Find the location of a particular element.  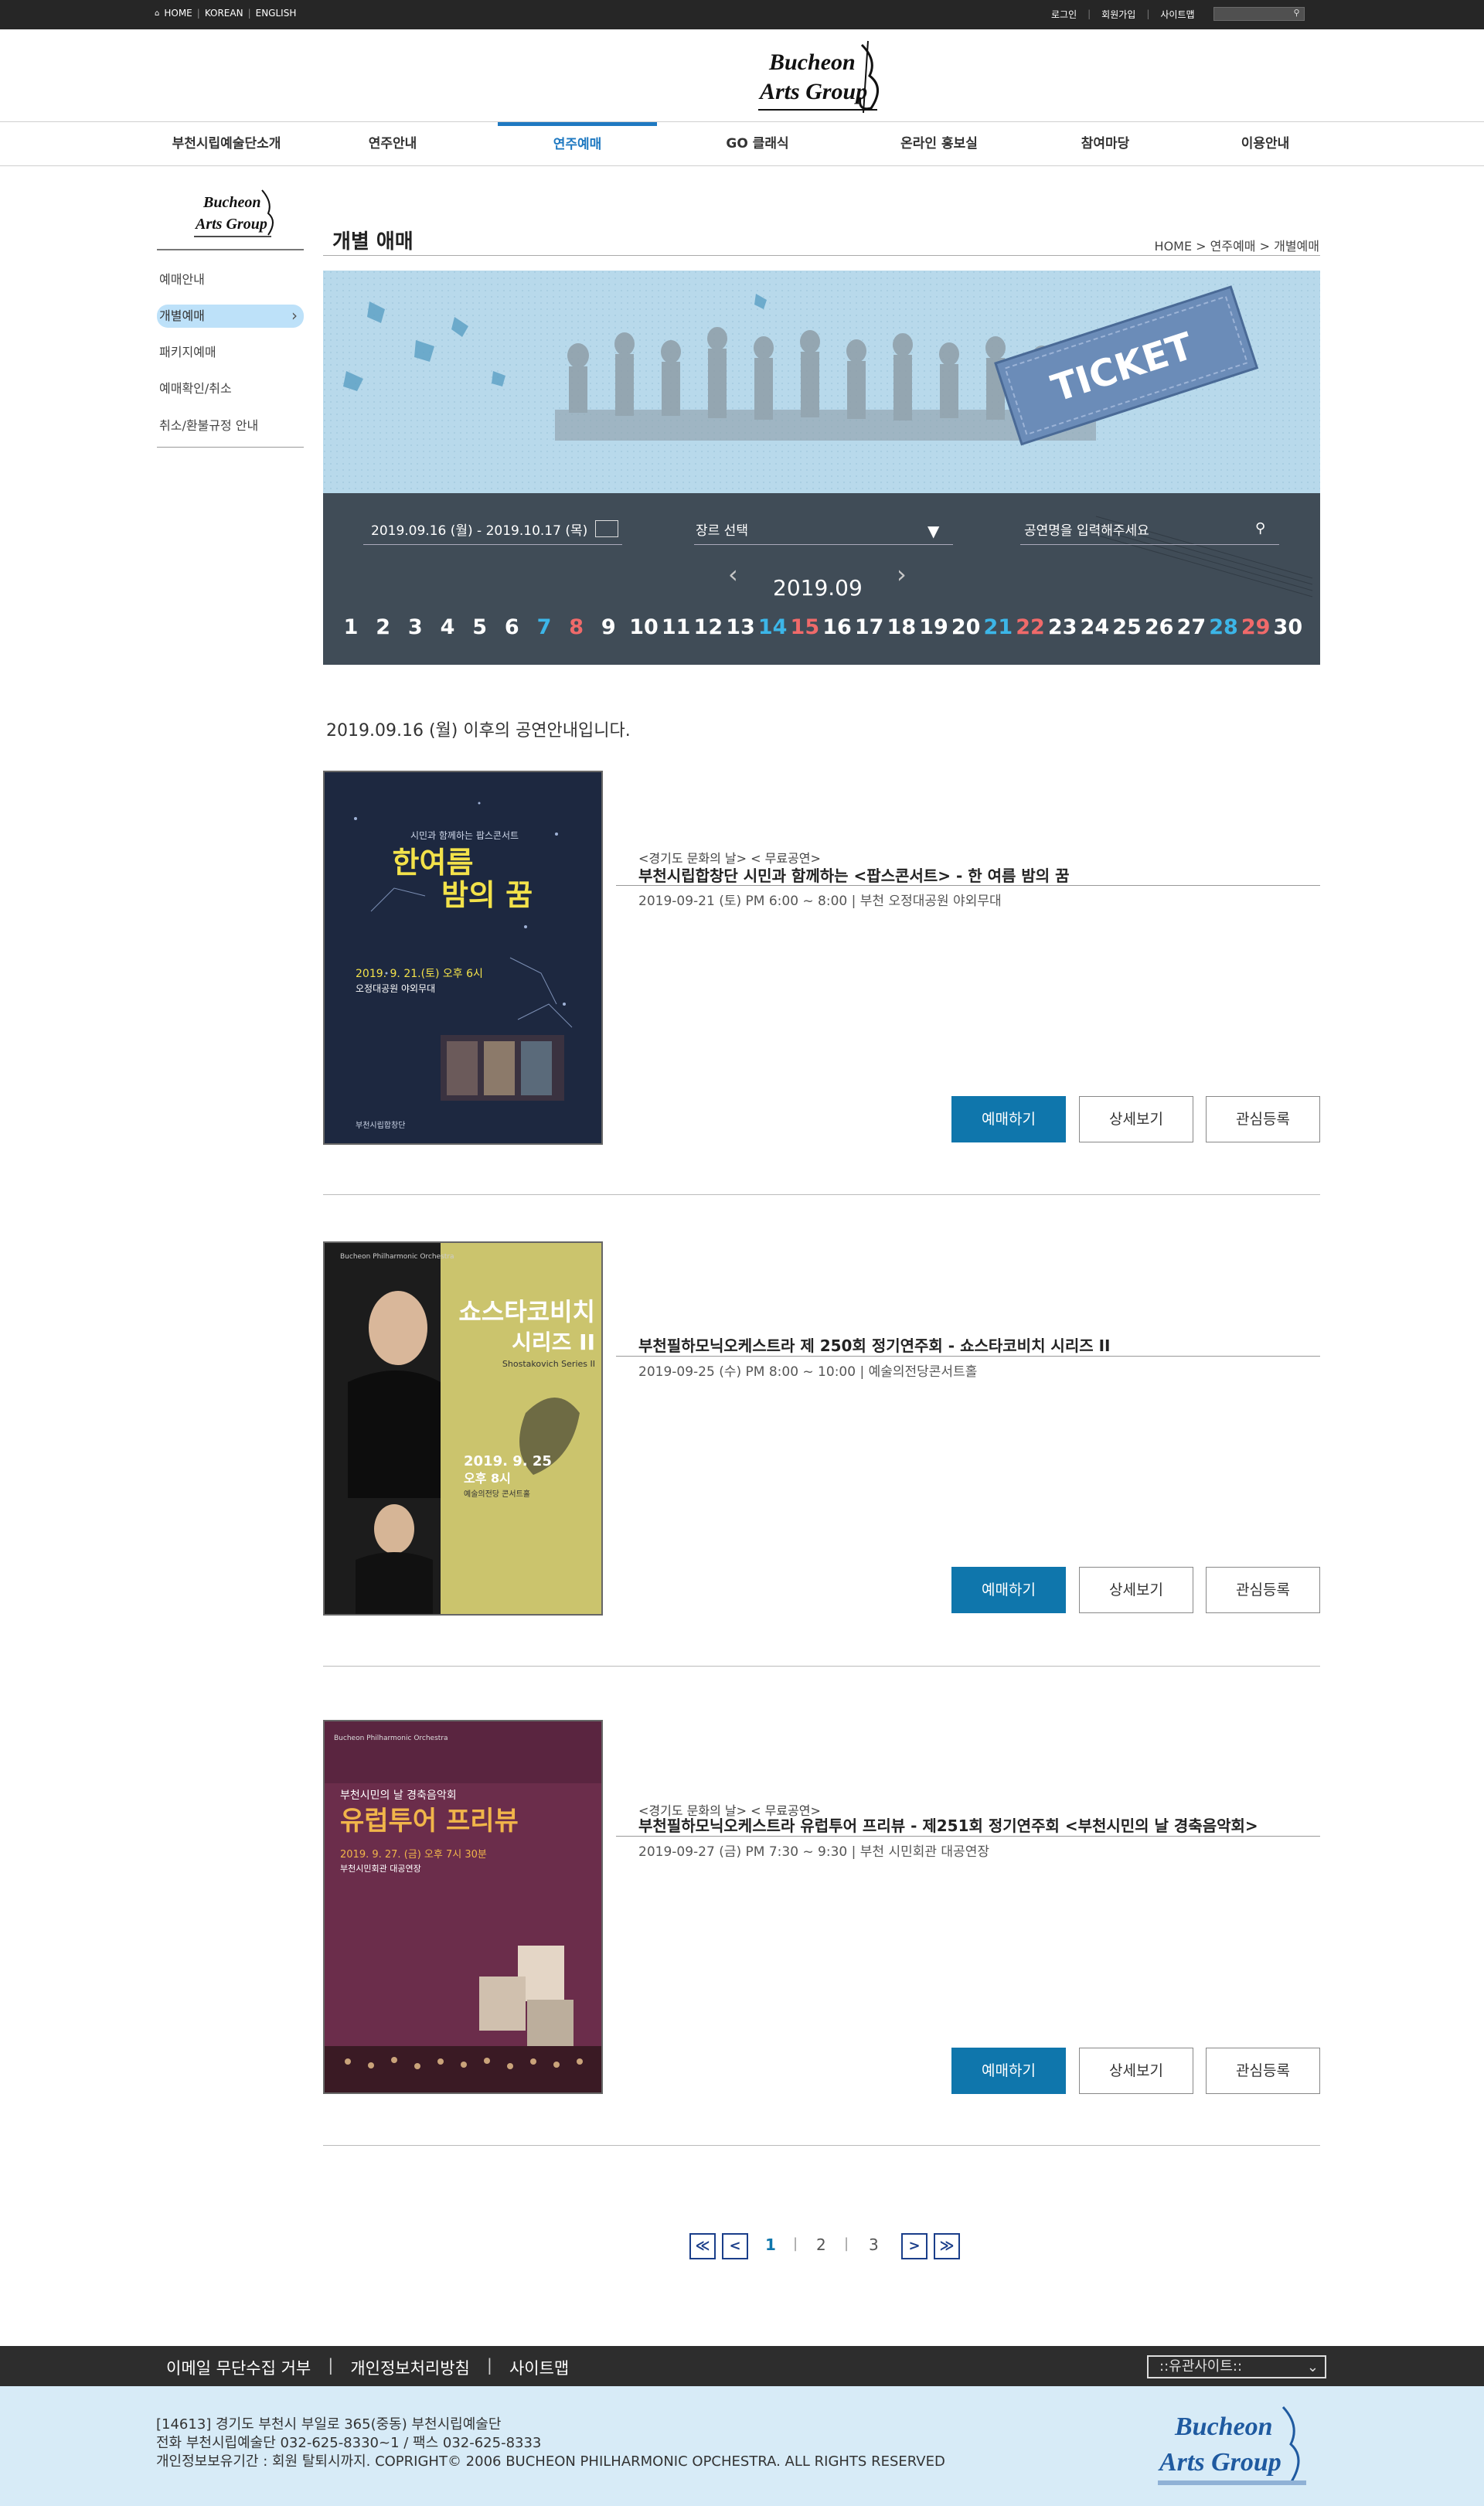

lnb-item-package: 패키지예매 is located at coordinates (230, 352).